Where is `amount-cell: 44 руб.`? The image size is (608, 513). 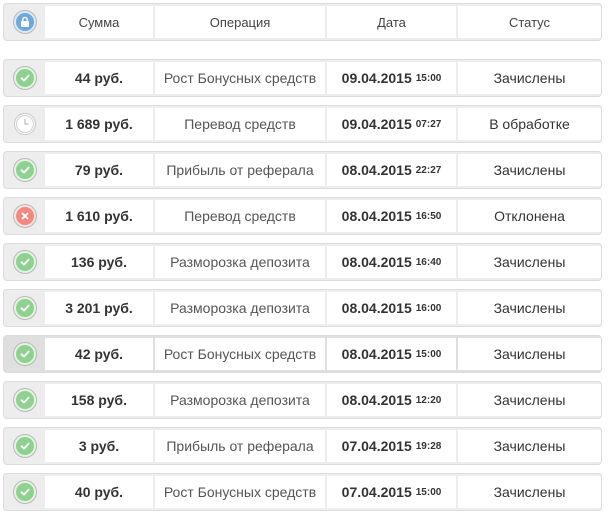 amount-cell: 44 руб. is located at coordinates (99, 78).